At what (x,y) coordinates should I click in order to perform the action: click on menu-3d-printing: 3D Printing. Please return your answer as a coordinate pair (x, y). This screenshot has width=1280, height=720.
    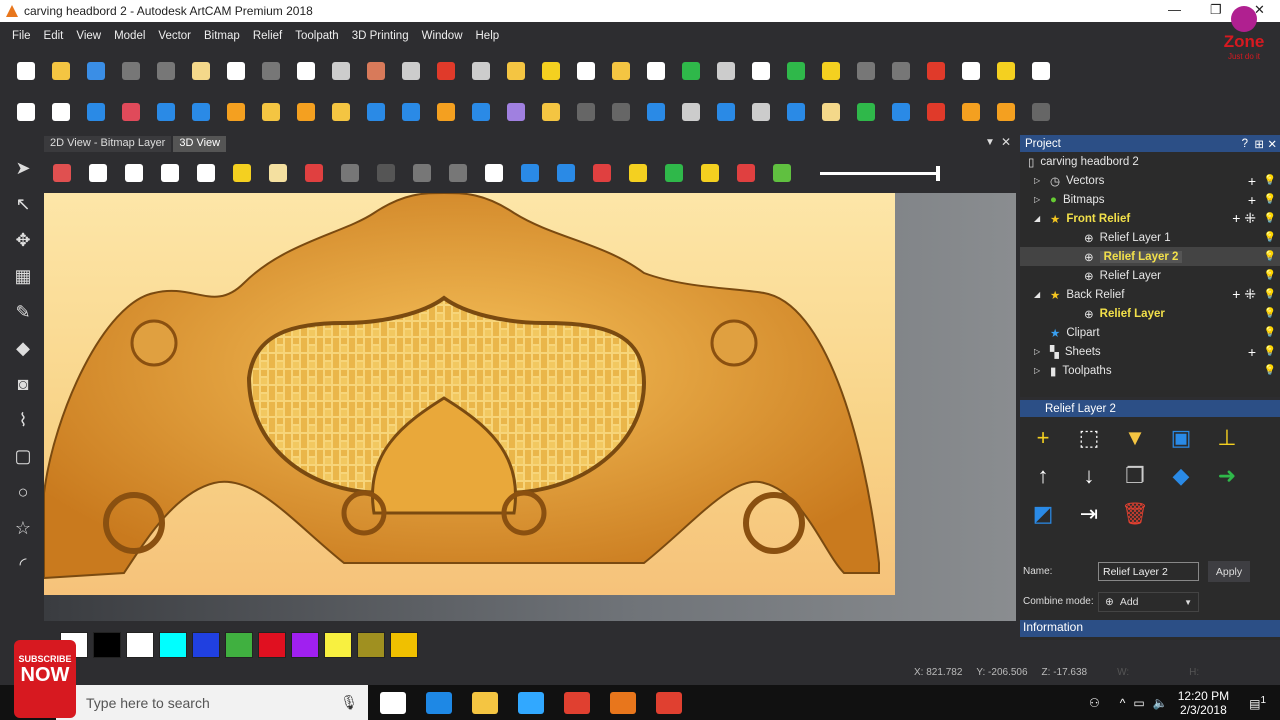
    Looking at the image, I should click on (380, 36).